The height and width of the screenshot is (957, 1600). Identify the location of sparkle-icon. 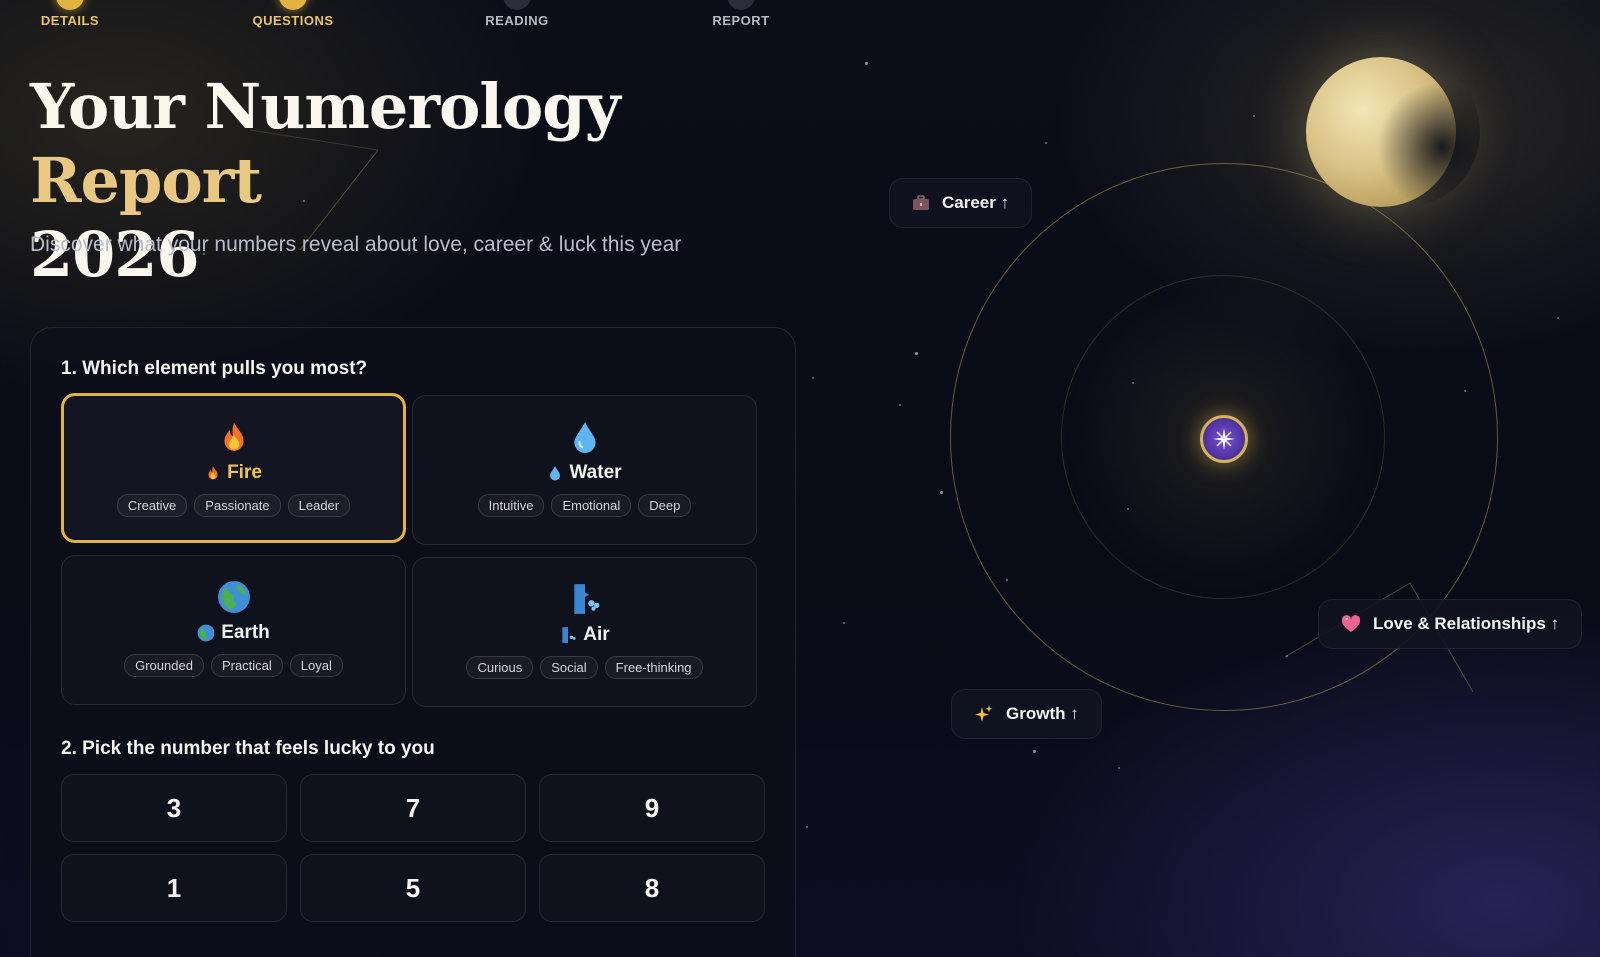
(1224, 439).